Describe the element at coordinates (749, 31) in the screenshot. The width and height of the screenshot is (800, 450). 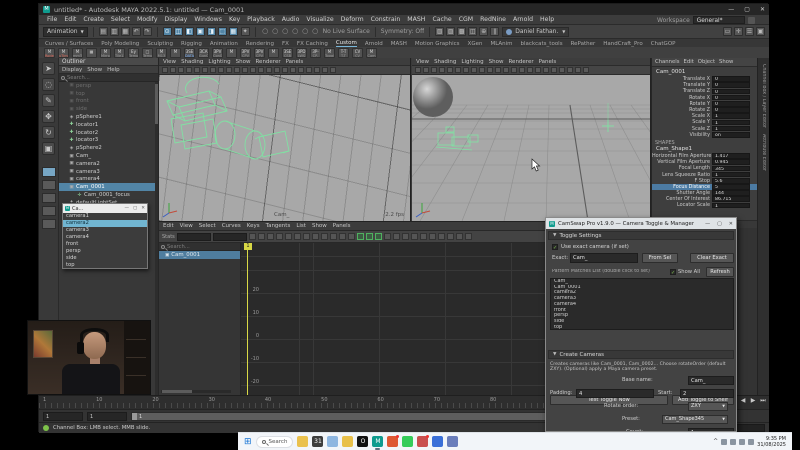
I see `sidebar-toggle-icon: ☰` at that location.